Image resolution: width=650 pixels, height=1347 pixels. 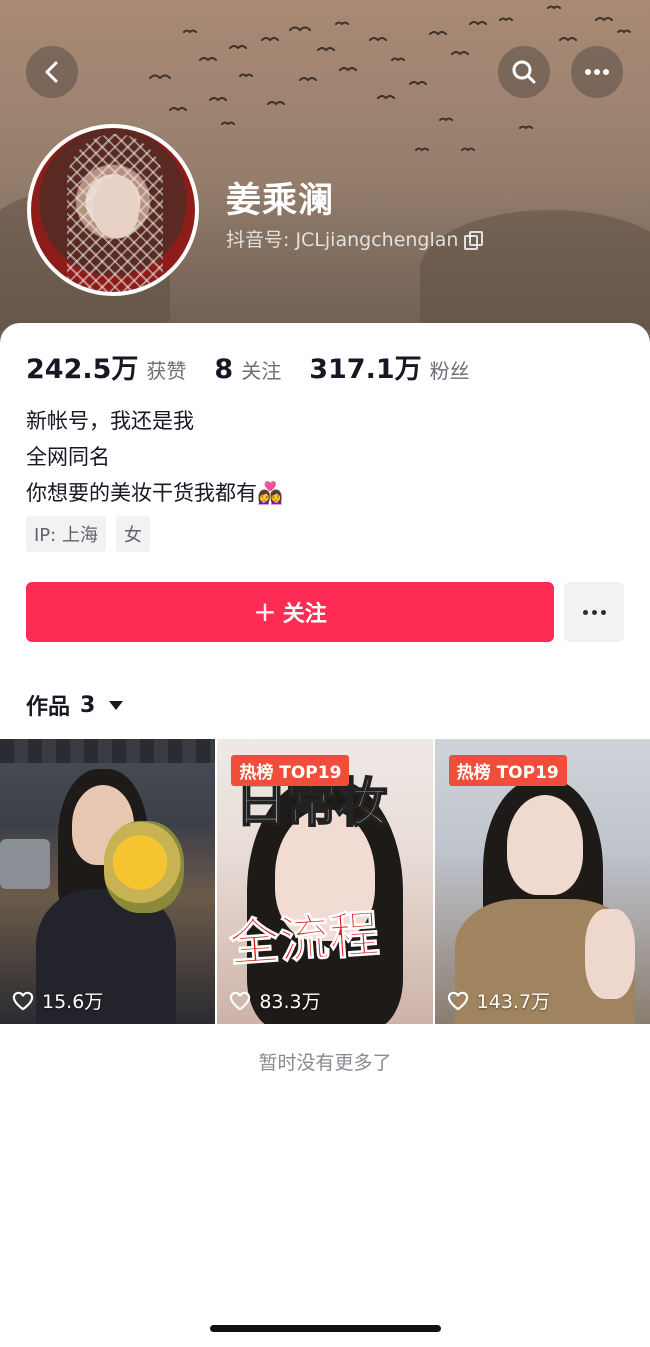 I want to click on avatar, so click(x=113, y=210).